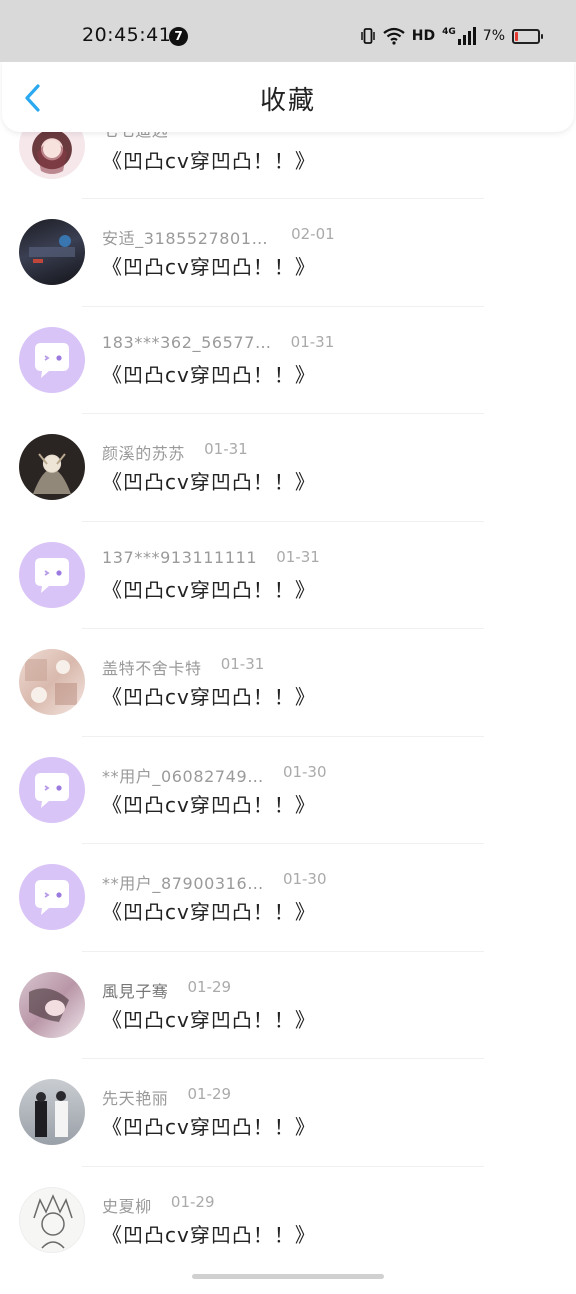 This screenshot has height=1294, width=576. I want to click on hd-label: HD, so click(423, 36).